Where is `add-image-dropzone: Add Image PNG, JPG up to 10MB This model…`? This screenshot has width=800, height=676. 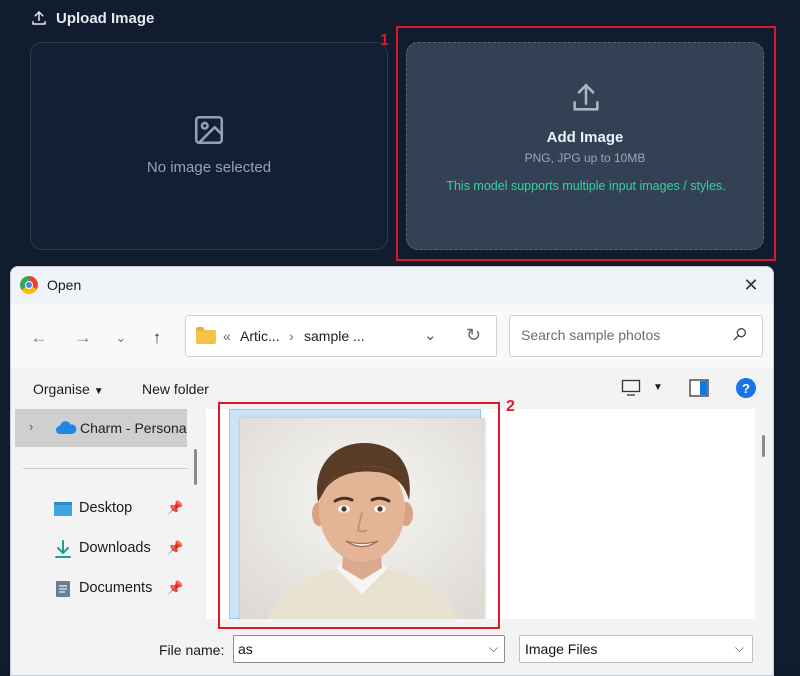
add-image-dropzone: Add Image PNG, JPG up to 10MB This model… is located at coordinates (585, 146).